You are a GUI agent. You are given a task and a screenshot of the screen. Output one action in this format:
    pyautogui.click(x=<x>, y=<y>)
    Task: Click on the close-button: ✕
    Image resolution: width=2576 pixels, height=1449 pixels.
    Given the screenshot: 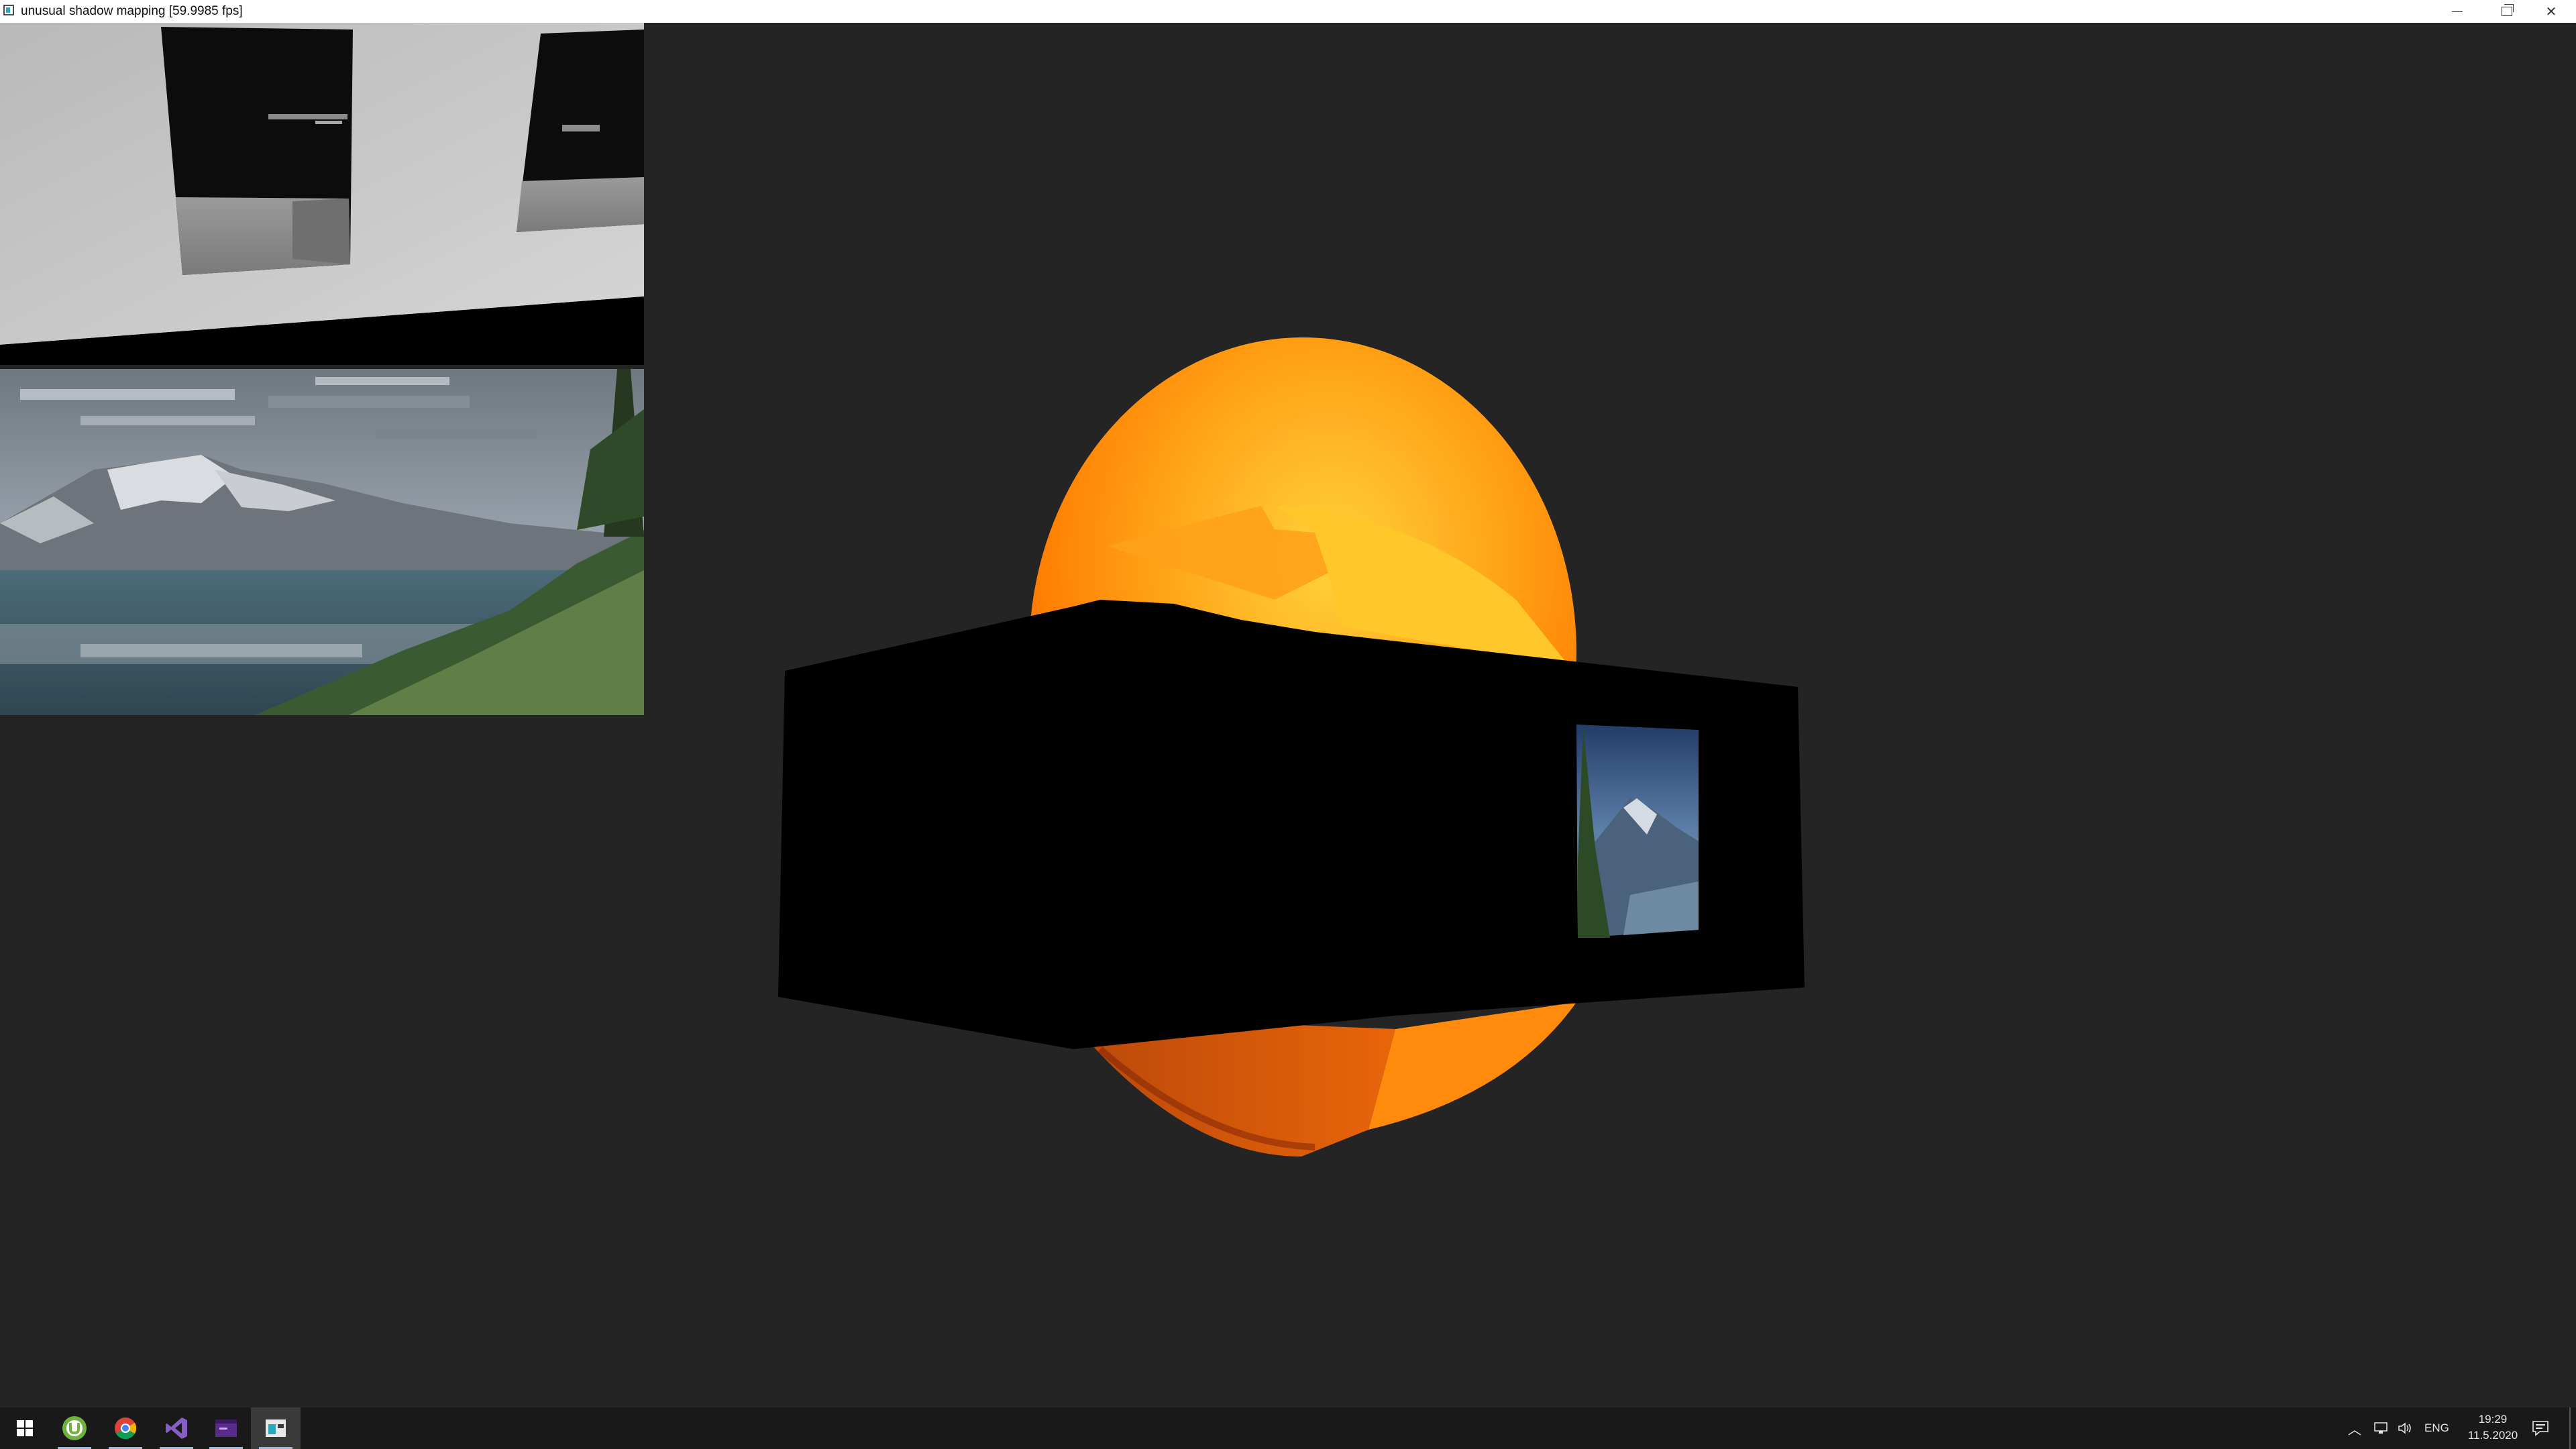 What is the action you would take?
    pyautogui.click(x=2551, y=11)
    